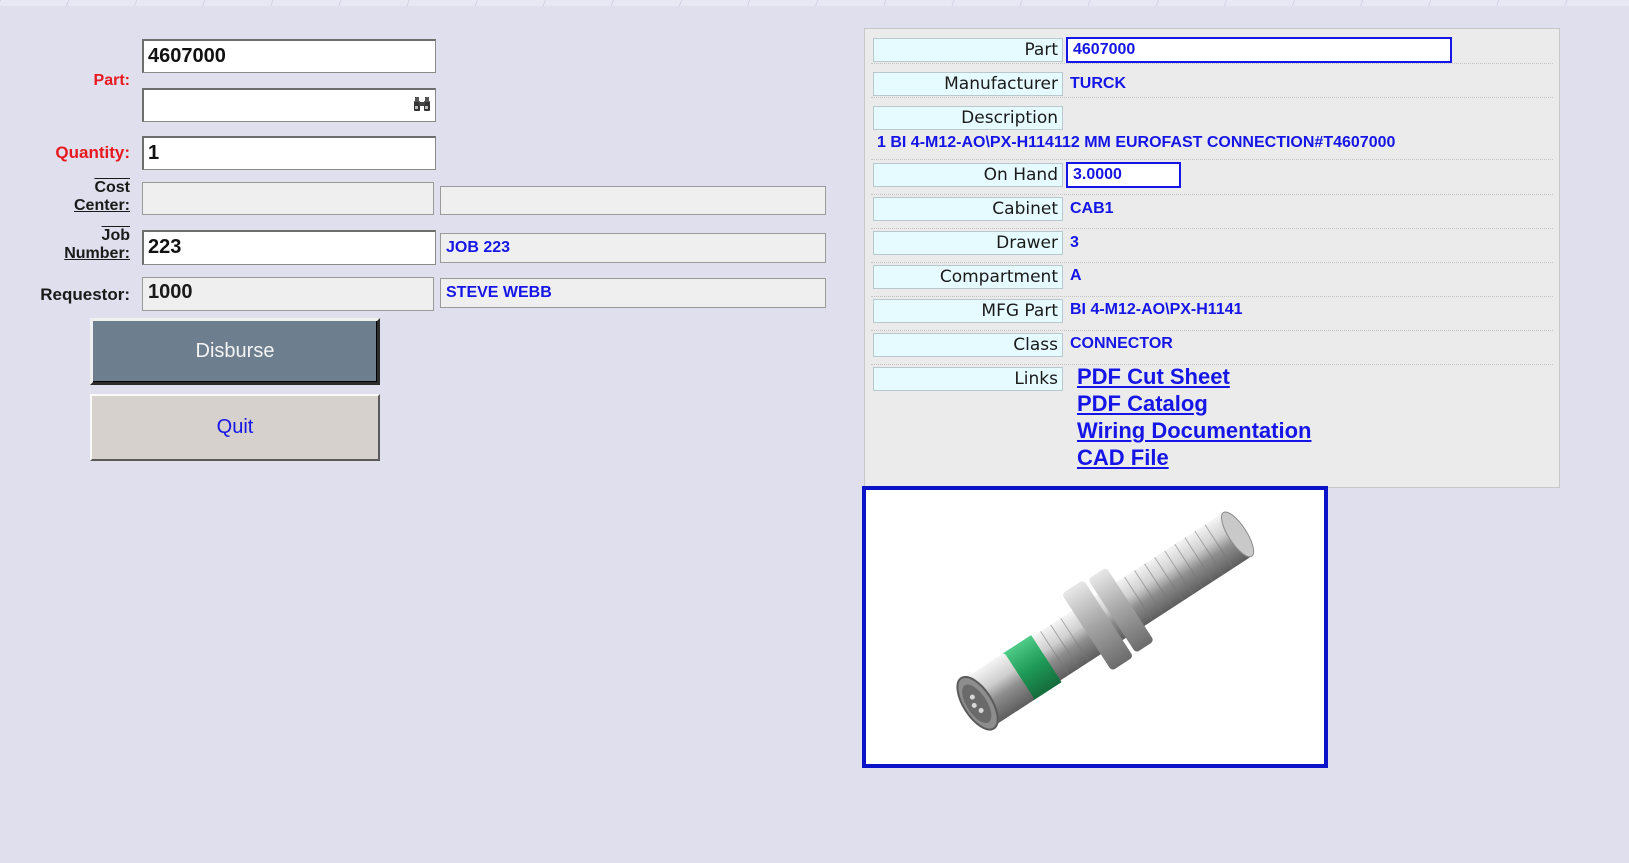 Image resolution: width=1629 pixels, height=863 pixels. What do you see at coordinates (115, 235) in the screenshot?
I see `job-number-label-line1: Job` at bounding box center [115, 235].